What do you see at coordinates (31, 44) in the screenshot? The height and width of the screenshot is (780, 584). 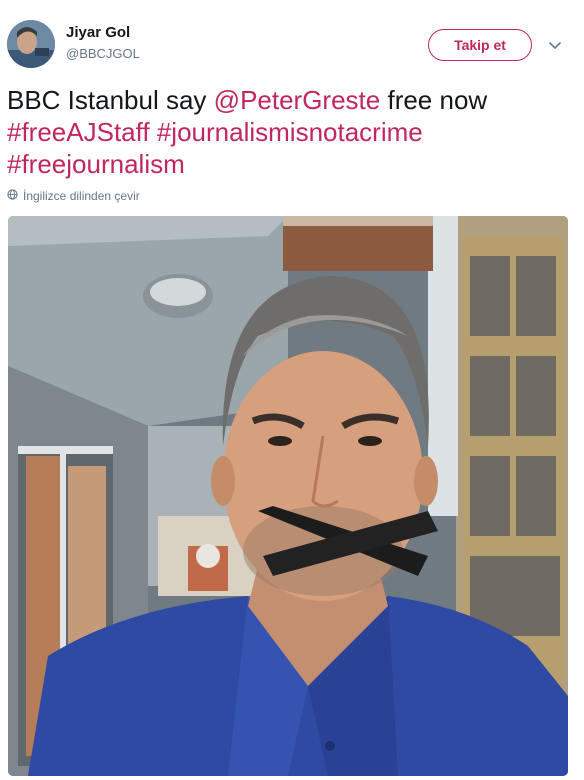 I see `avatar` at bounding box center [31, 44].